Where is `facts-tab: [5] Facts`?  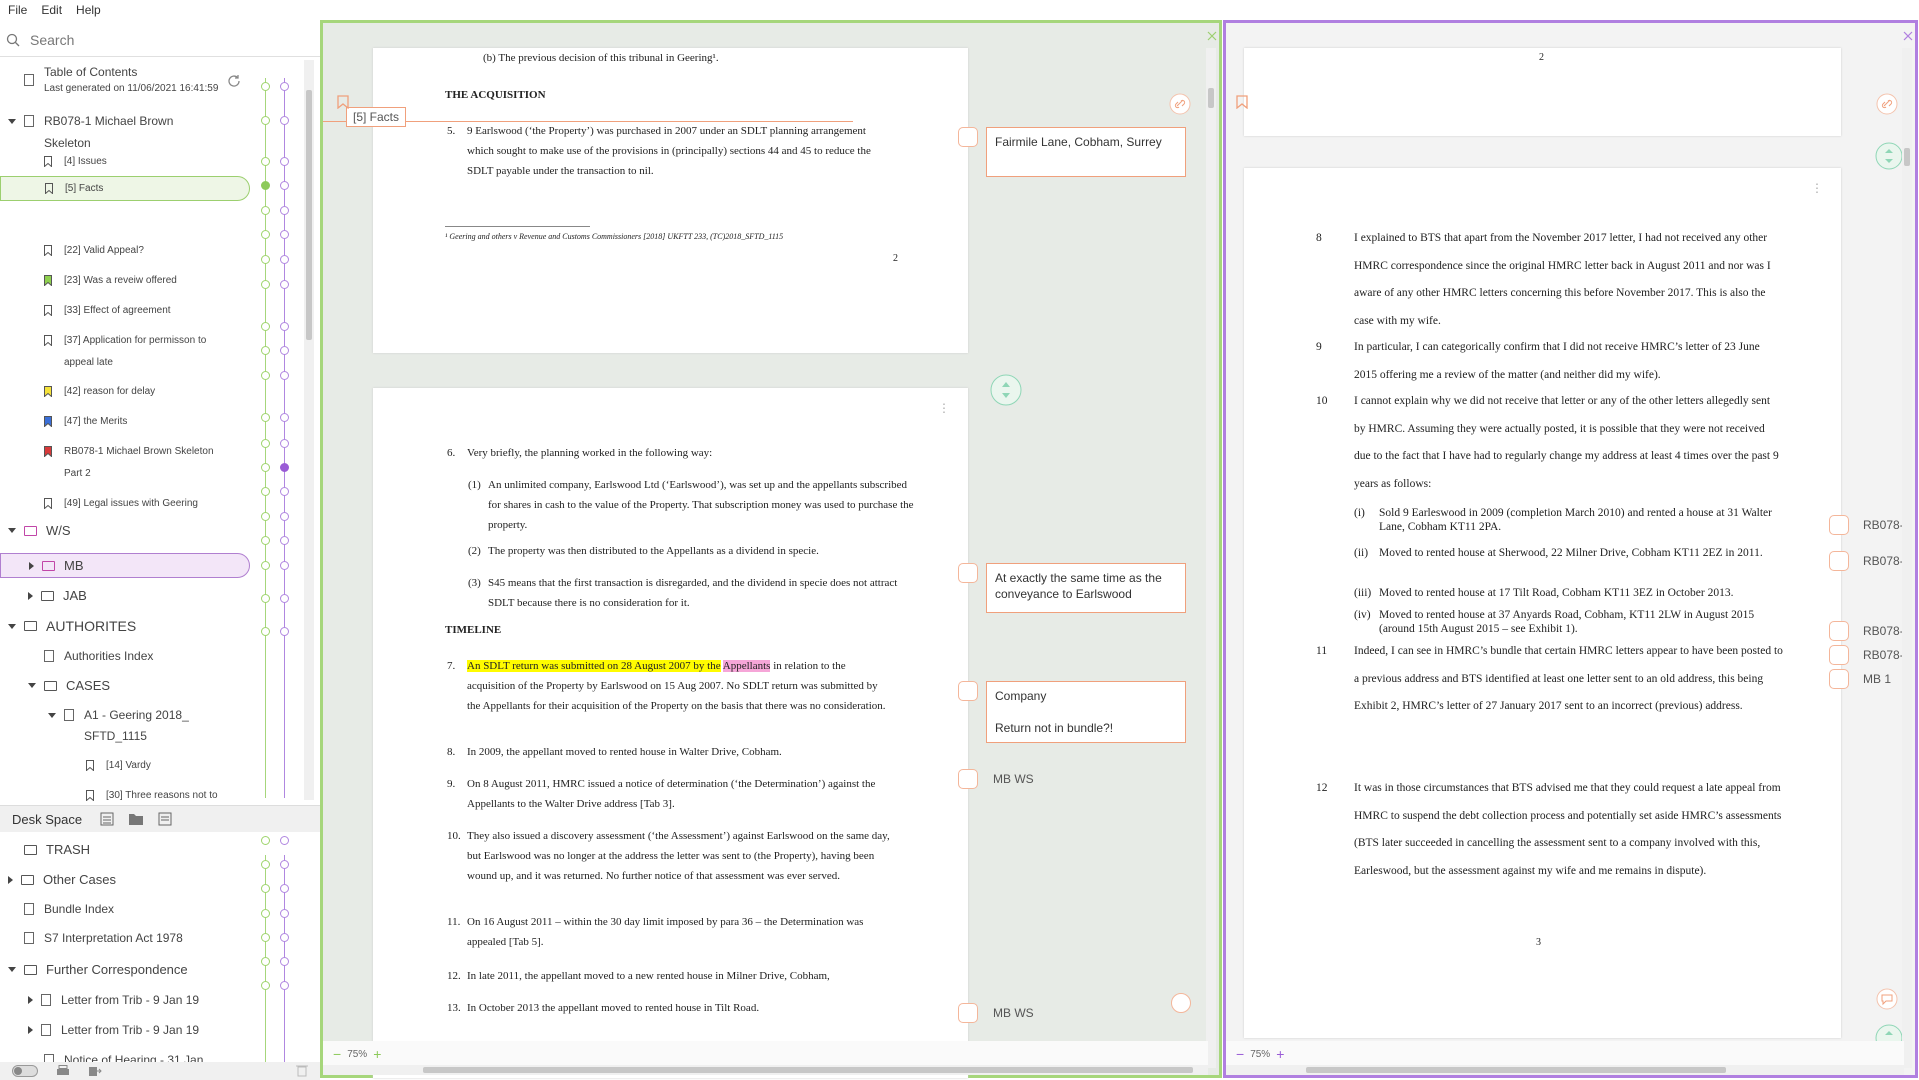 facts-tab: [5] Facts is located at coordinates (376, 117).